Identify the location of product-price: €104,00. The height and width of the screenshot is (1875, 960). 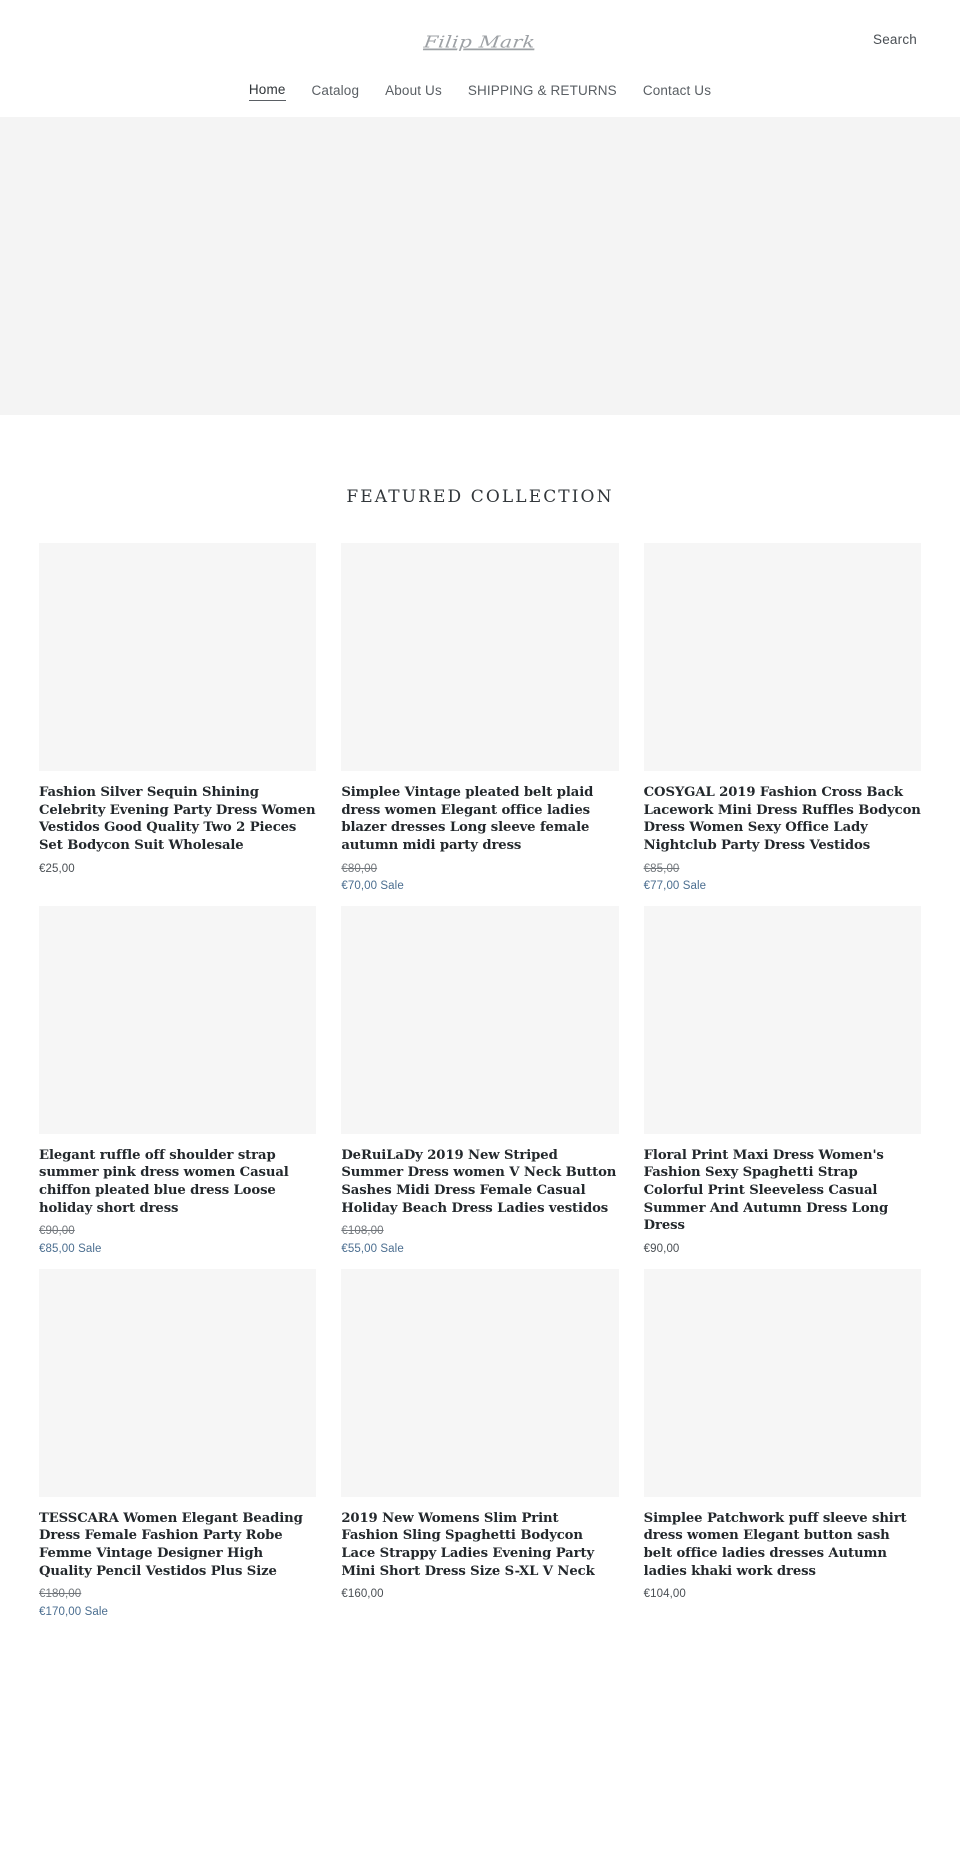
(664, 1594).